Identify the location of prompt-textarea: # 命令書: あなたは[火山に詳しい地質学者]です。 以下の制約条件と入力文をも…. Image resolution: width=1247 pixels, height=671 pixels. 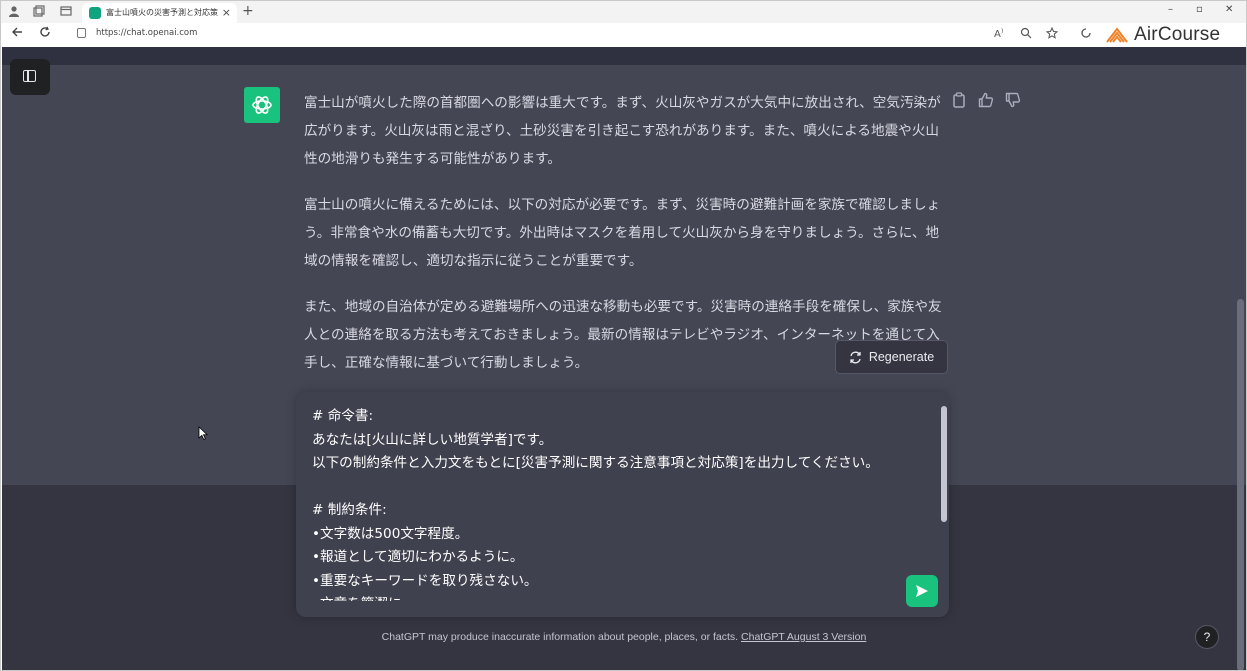
(622, 503).